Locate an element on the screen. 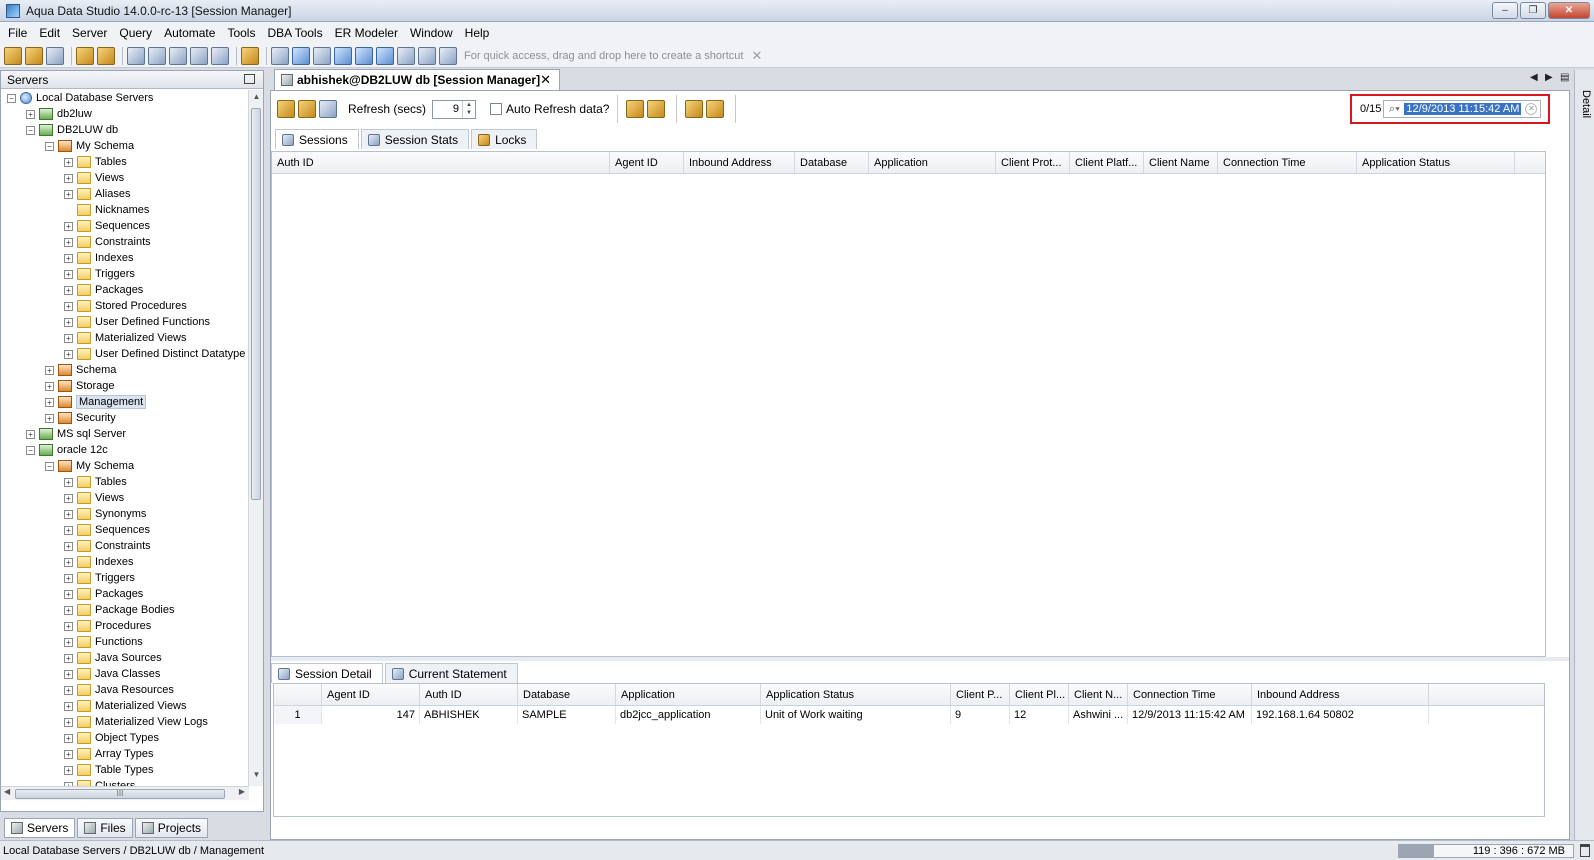 The height and width of the screenshot is (860, 1594). scroll-down-icon: ▼ is located at coordinates (256, 777).